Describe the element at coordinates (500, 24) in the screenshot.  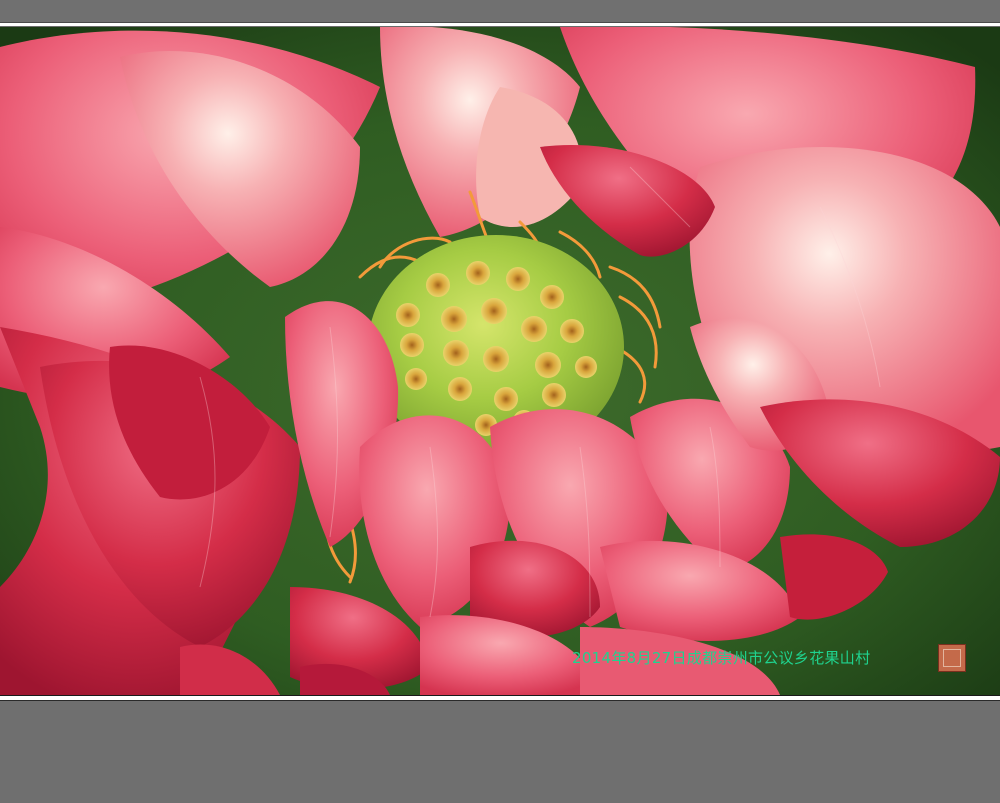
I see `top-border-line` at that location.